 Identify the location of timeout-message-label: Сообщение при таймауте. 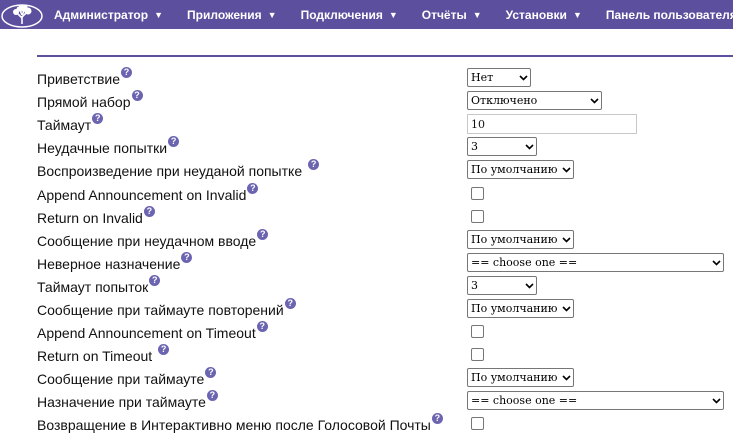
(121, 379).